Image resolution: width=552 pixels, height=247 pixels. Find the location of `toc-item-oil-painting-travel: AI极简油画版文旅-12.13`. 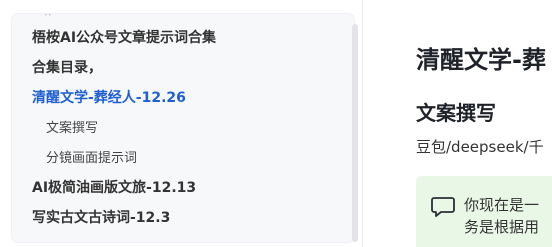

toc-item-oil-painting-travel: AI极简油画版文旅-12.13 is located at coordinates (114, 187).